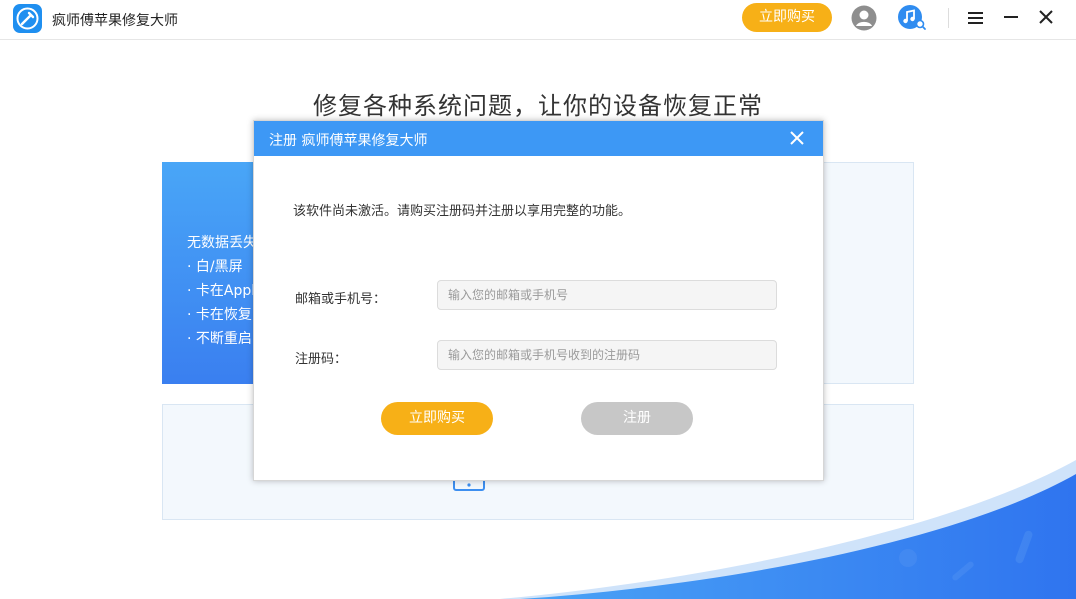 The width and height of the screenshot is (1076, 599). Describe the element at coordinates (462, 211) in the screenshot. I see `activation-message: 该软件尚未激活。请购买注册码并注册以享用完整的功能。` at that location.